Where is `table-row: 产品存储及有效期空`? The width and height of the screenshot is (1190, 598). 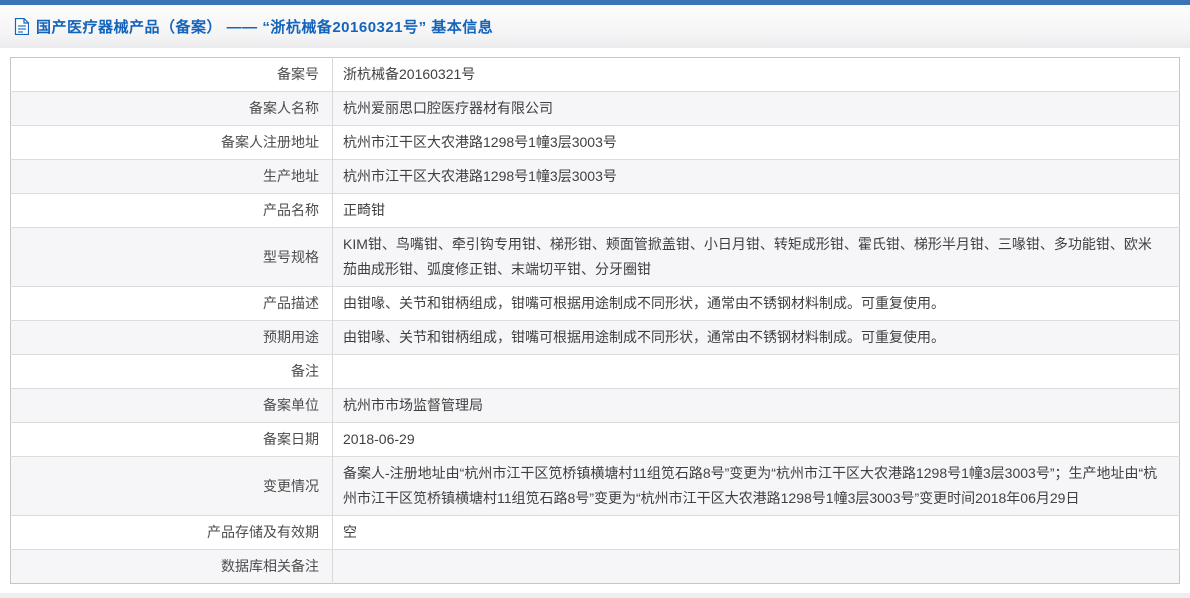
table-row: 产品存储及有效期空 is located at coordinates (595, 532).